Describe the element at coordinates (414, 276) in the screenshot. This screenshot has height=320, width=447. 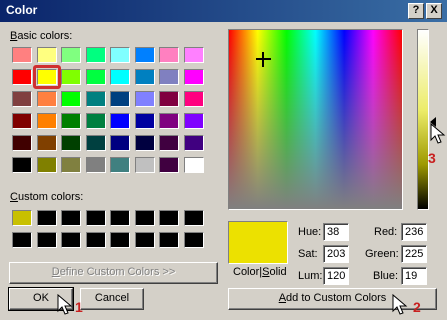
I see `blue-field: 19` at that location.